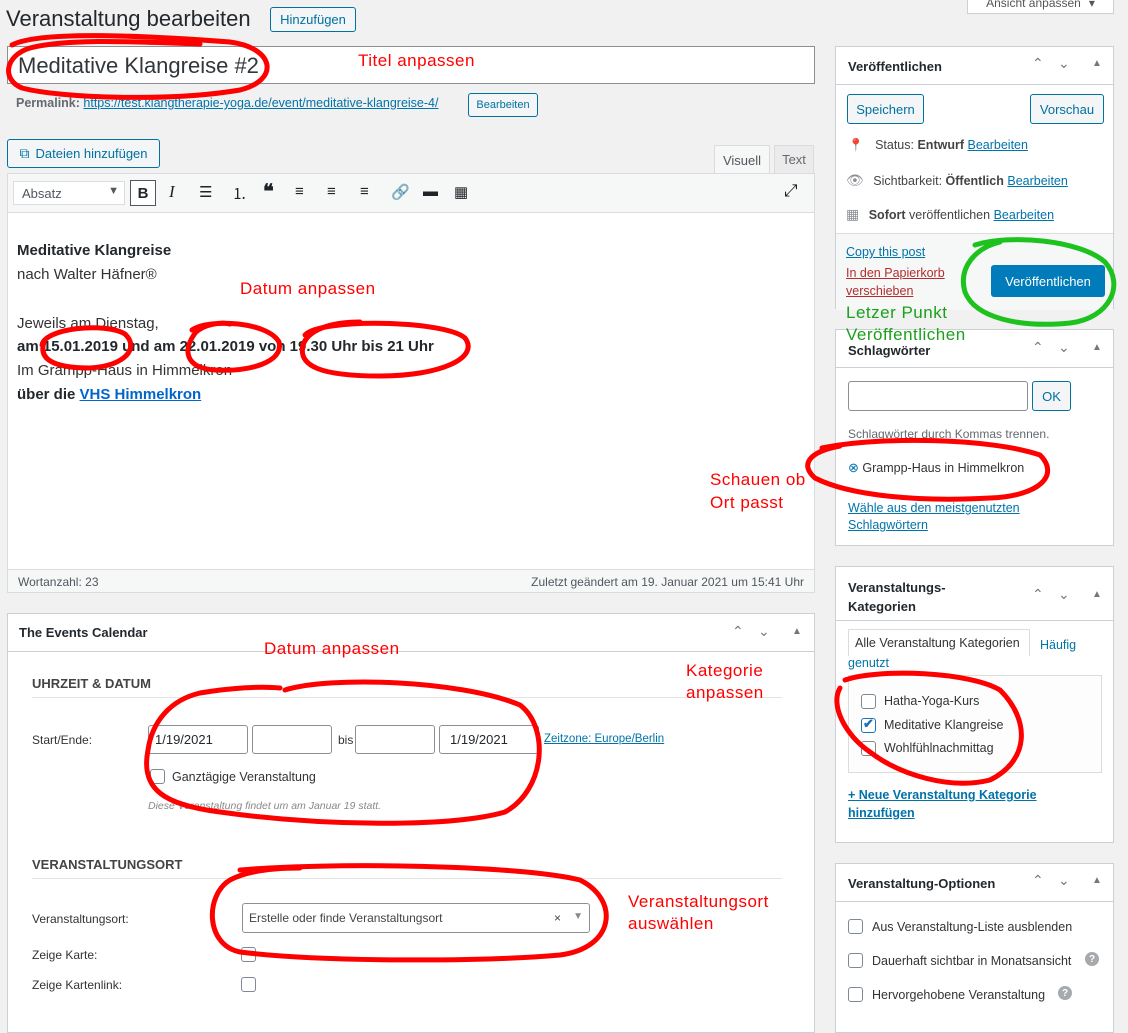 The image size is (1128, 1033). I want to click on timezone-link: Zeitzone: Europe/Berlin, so click(604, 739).